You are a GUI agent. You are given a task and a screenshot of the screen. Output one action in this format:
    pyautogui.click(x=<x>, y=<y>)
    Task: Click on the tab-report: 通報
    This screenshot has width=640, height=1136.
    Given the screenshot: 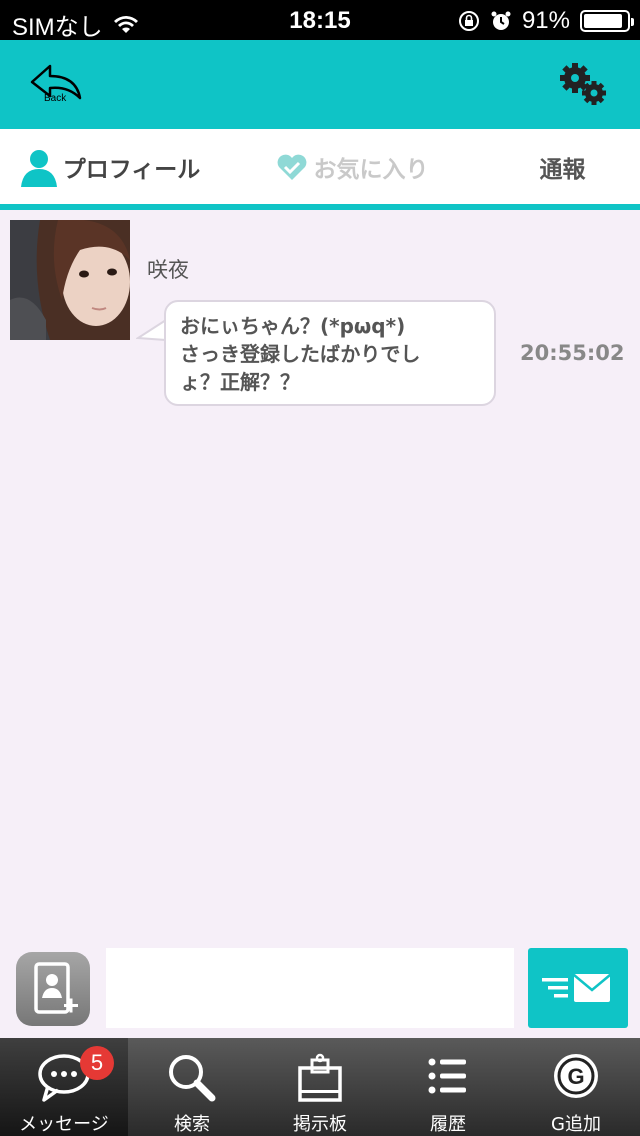 What is the action you would take?
    pyautogui.click(x=562, y=166)
    